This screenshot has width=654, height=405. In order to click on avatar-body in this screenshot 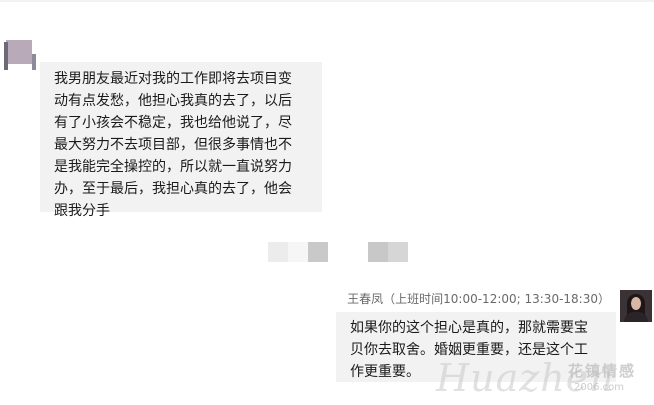, I will do `click(636, 317)`.